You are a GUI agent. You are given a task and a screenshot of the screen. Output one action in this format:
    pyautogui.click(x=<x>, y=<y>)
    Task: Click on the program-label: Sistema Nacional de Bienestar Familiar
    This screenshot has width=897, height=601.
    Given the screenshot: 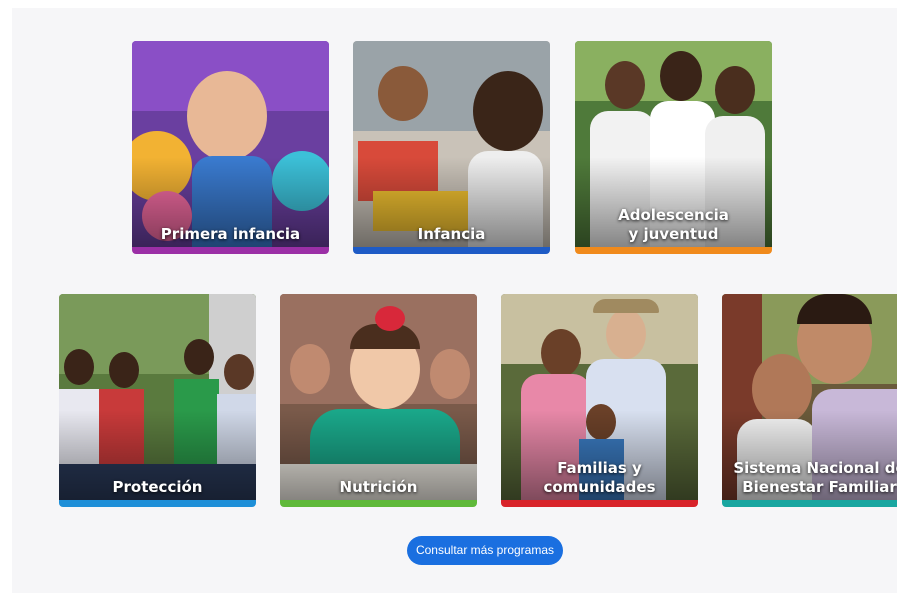 What is the action you would take?
    pyautogui.click(x=815, y=477)
    